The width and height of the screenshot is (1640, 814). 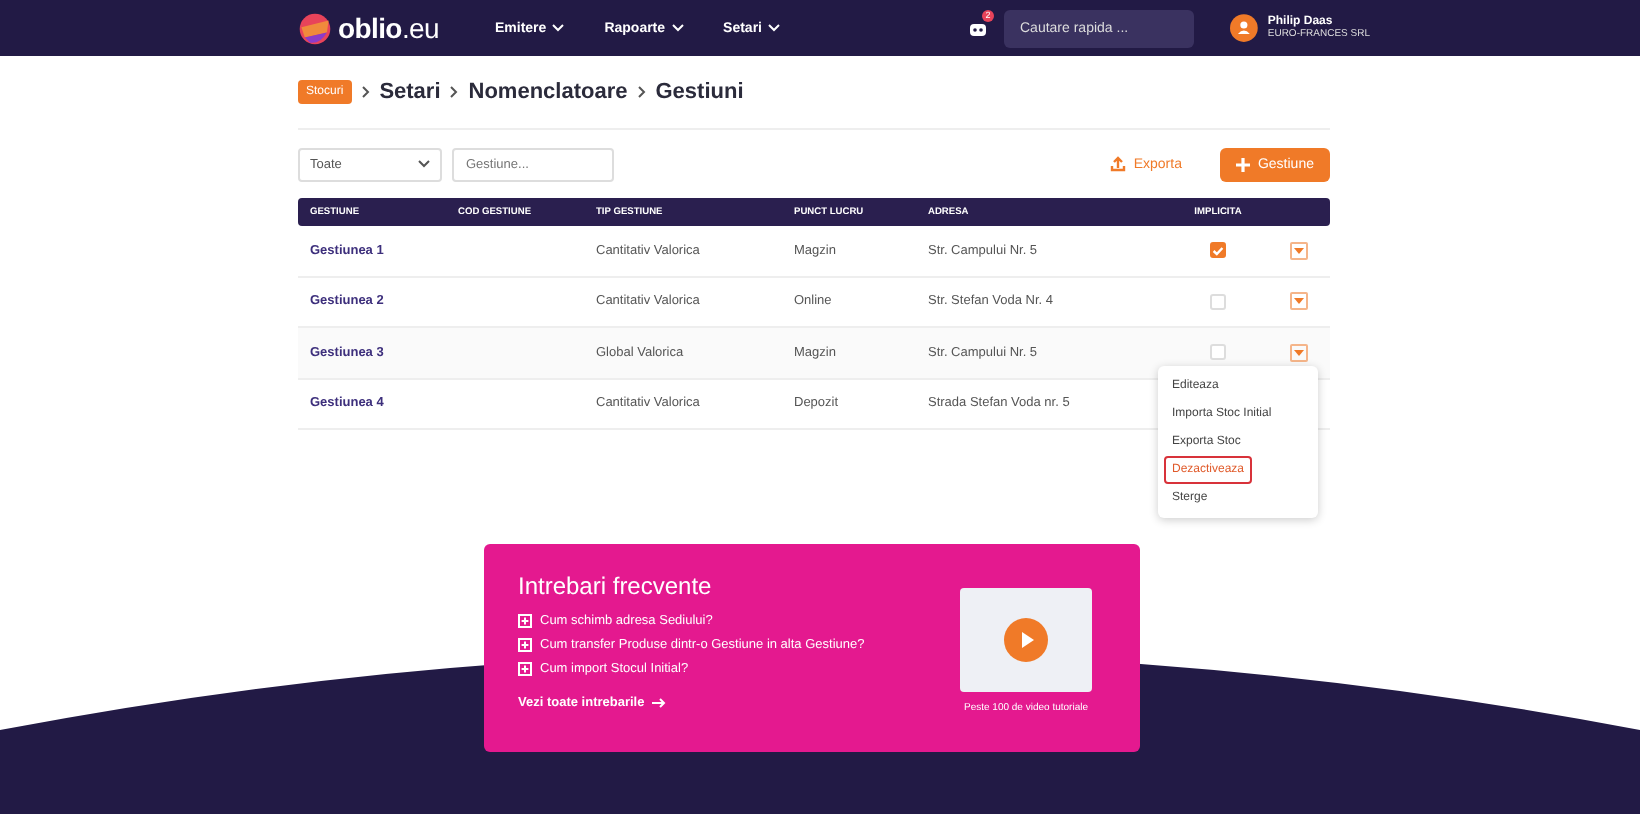 I want to click on faq-title: Intrebari frecvente, so click(x=616, y=586).